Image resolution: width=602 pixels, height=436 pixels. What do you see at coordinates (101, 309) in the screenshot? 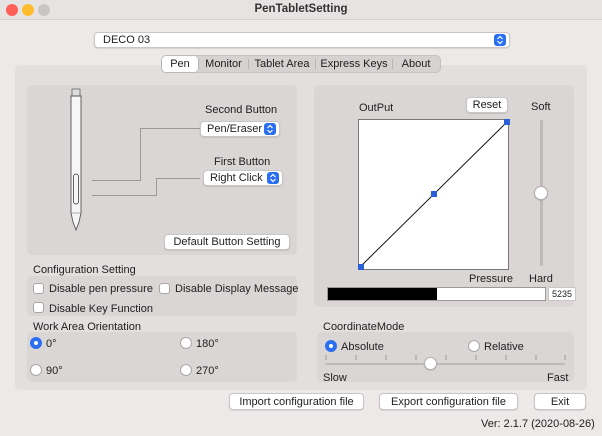
I see `disable-key-function-label: Disable Key Function` at bounding box center [101, 309].